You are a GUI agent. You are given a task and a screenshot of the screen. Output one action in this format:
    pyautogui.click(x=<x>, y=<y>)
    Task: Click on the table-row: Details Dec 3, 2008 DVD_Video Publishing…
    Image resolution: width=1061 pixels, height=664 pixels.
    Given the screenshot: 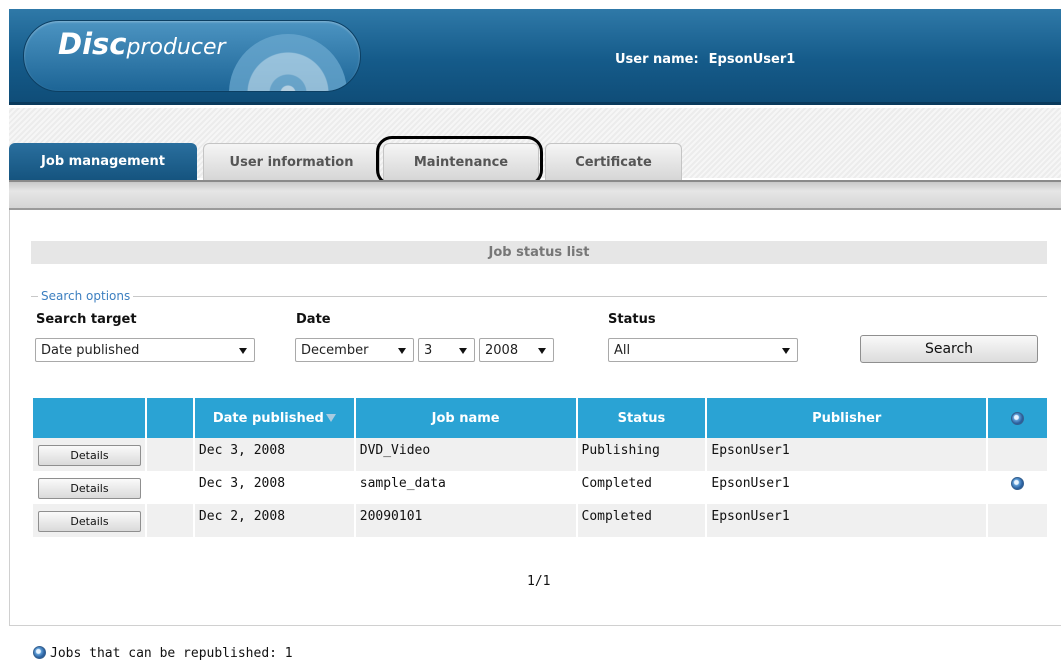 What is the action you would take?
    pyautogui.click(x=540, y=454)
    